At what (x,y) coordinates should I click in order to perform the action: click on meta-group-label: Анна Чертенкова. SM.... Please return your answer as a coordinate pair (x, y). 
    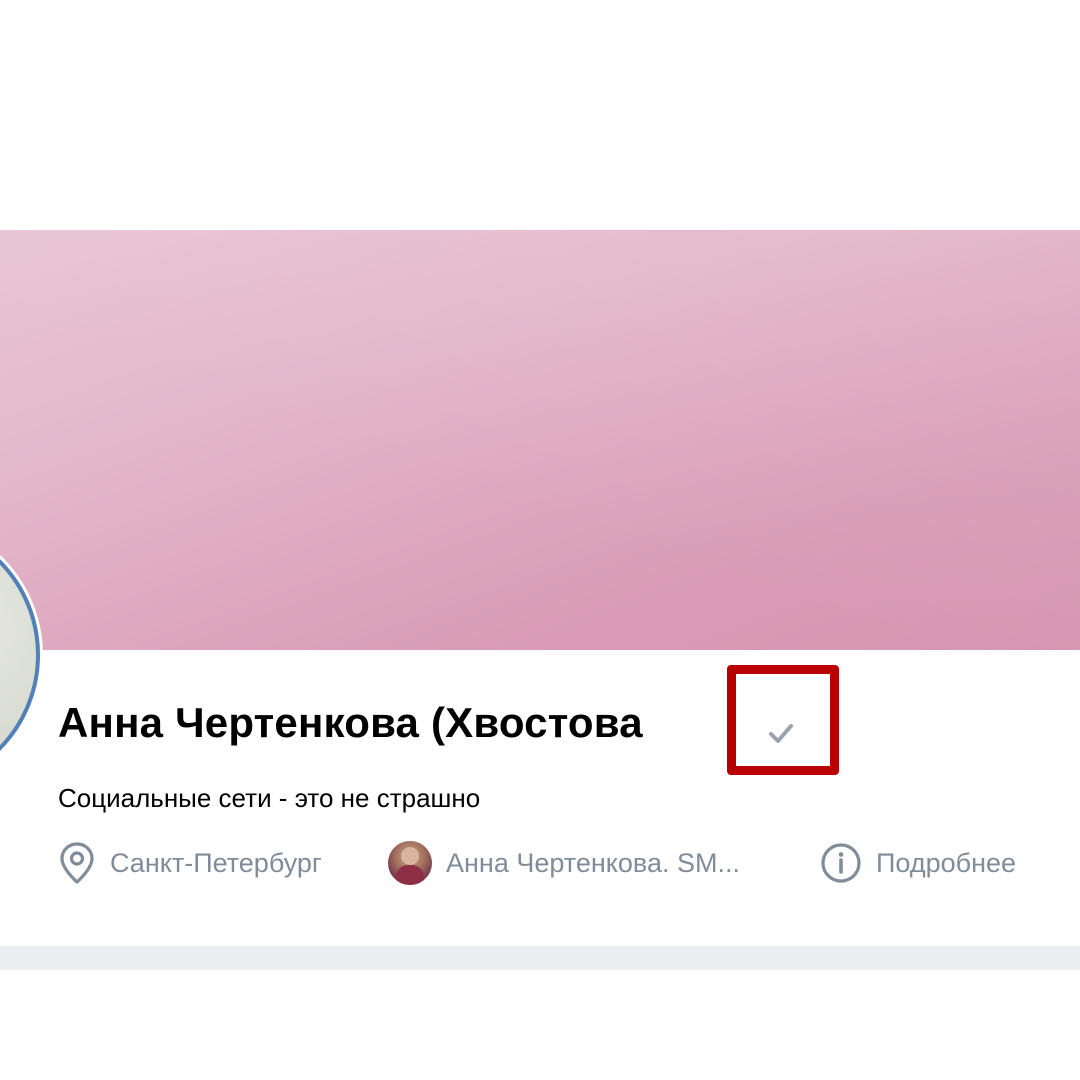
    Looking at the image, I should click on (593, 862).